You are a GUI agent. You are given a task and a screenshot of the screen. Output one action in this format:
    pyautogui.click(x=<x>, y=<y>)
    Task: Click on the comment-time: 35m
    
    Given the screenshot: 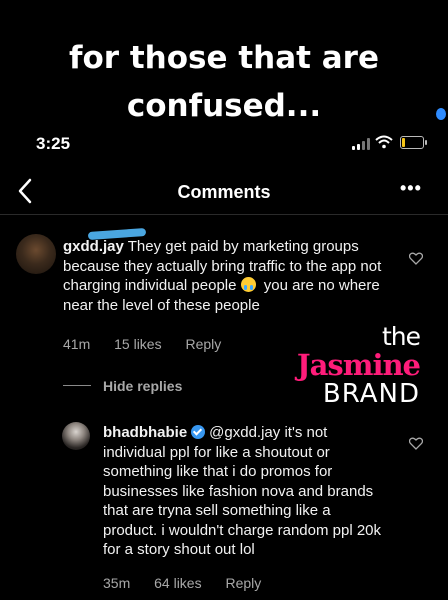 What is the action you would take?
    pyautogui.click(x=117, y=583)
    